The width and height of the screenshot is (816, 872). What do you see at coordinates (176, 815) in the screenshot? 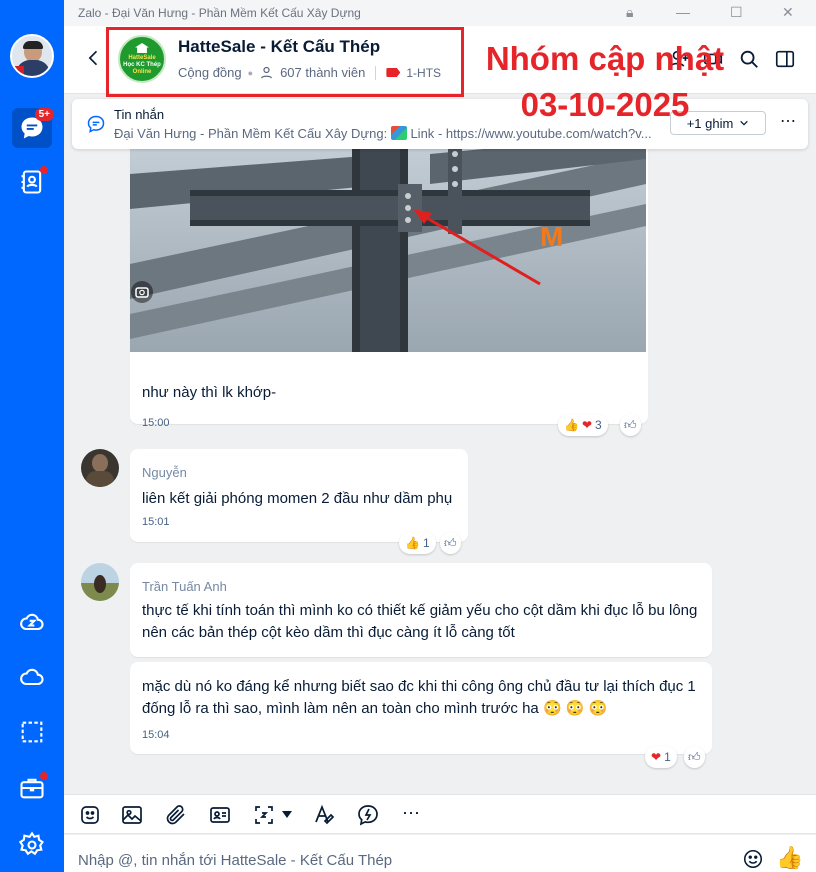
I see `attachment-icon` at bounding box center [176, 815].